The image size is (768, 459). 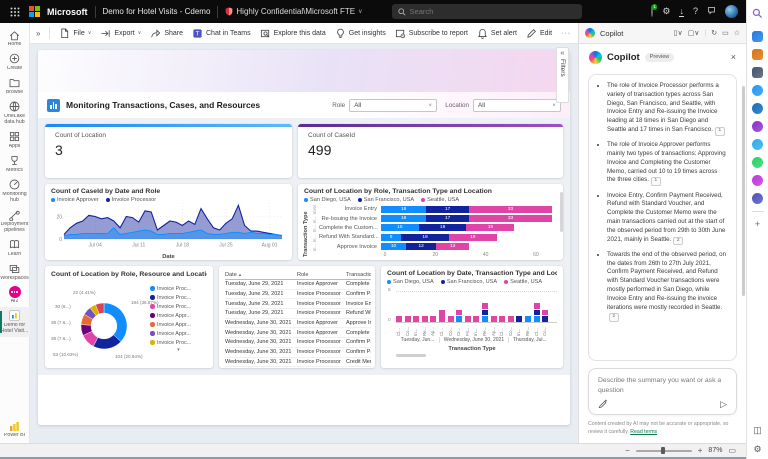 What do you see at coordinates (757, 108) in the screenshot?
I see `edge-outlook-icon` at bounding box center [757, 108].